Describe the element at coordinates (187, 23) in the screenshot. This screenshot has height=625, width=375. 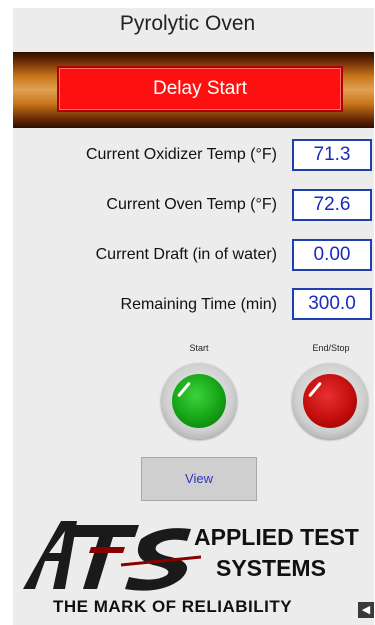
I see `page-title: Pyrolytic Oven` at that location.